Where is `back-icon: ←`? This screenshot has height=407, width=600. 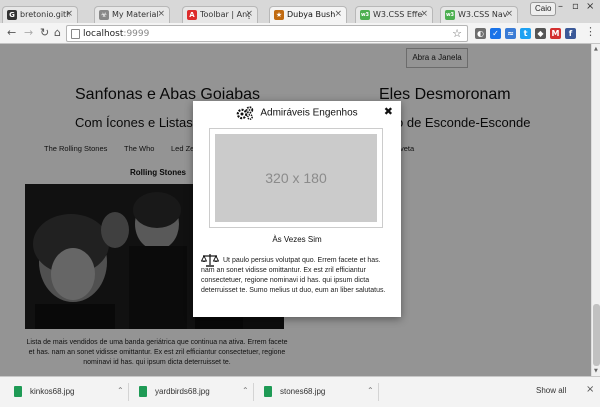 back-icon: ← is located at coordinates (11, 33).